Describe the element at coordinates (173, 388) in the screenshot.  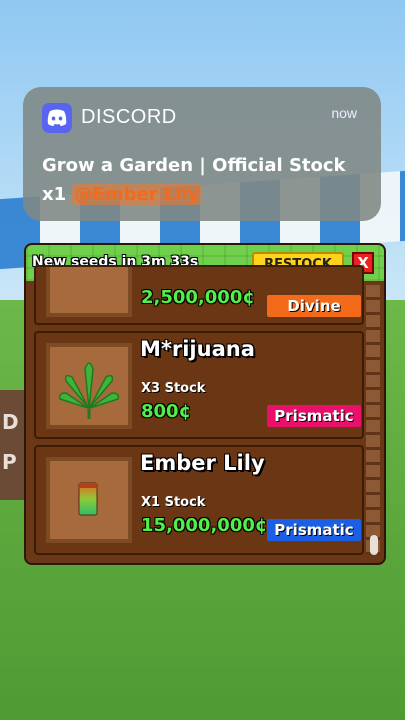
I see `seed-stock: X3 Stock` at that location.